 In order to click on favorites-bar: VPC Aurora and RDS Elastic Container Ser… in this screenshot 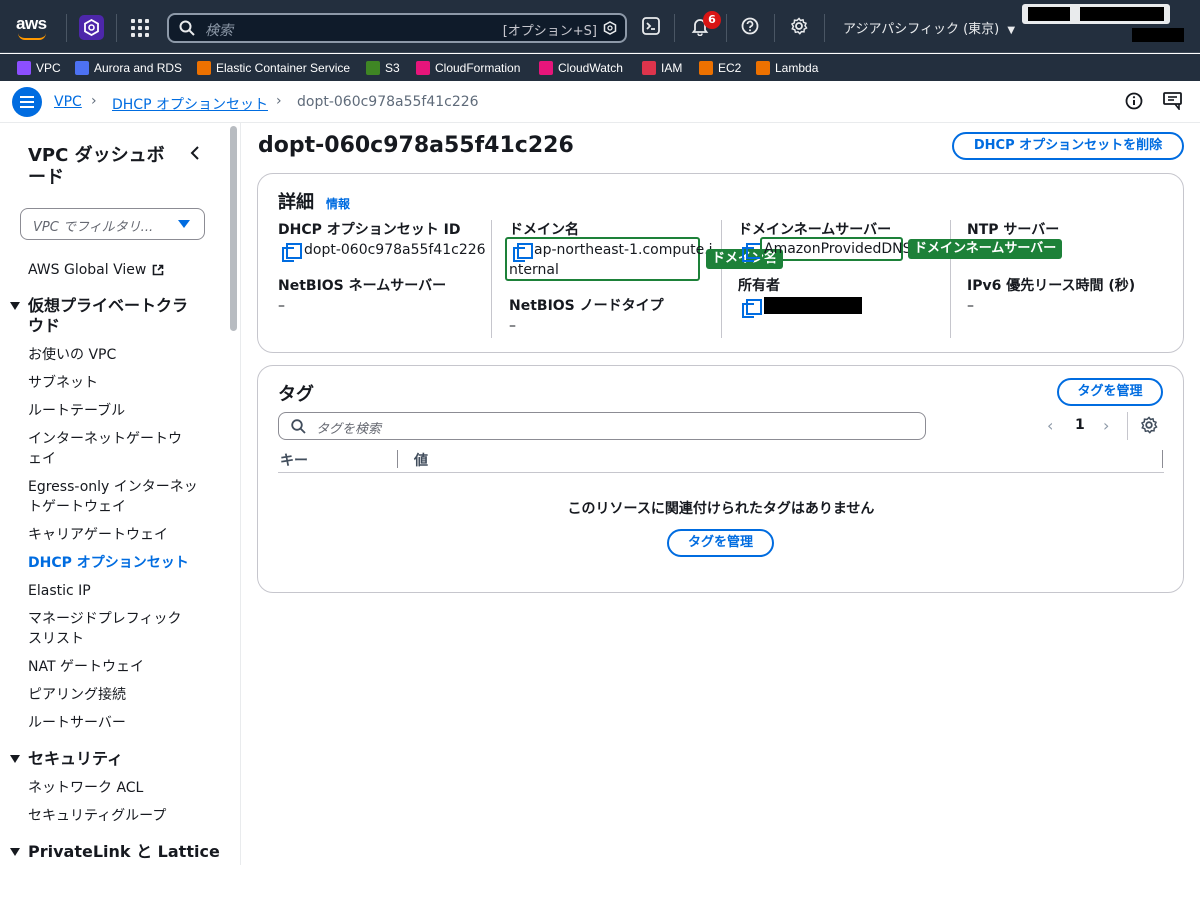, I will do `click(600, 67)`.